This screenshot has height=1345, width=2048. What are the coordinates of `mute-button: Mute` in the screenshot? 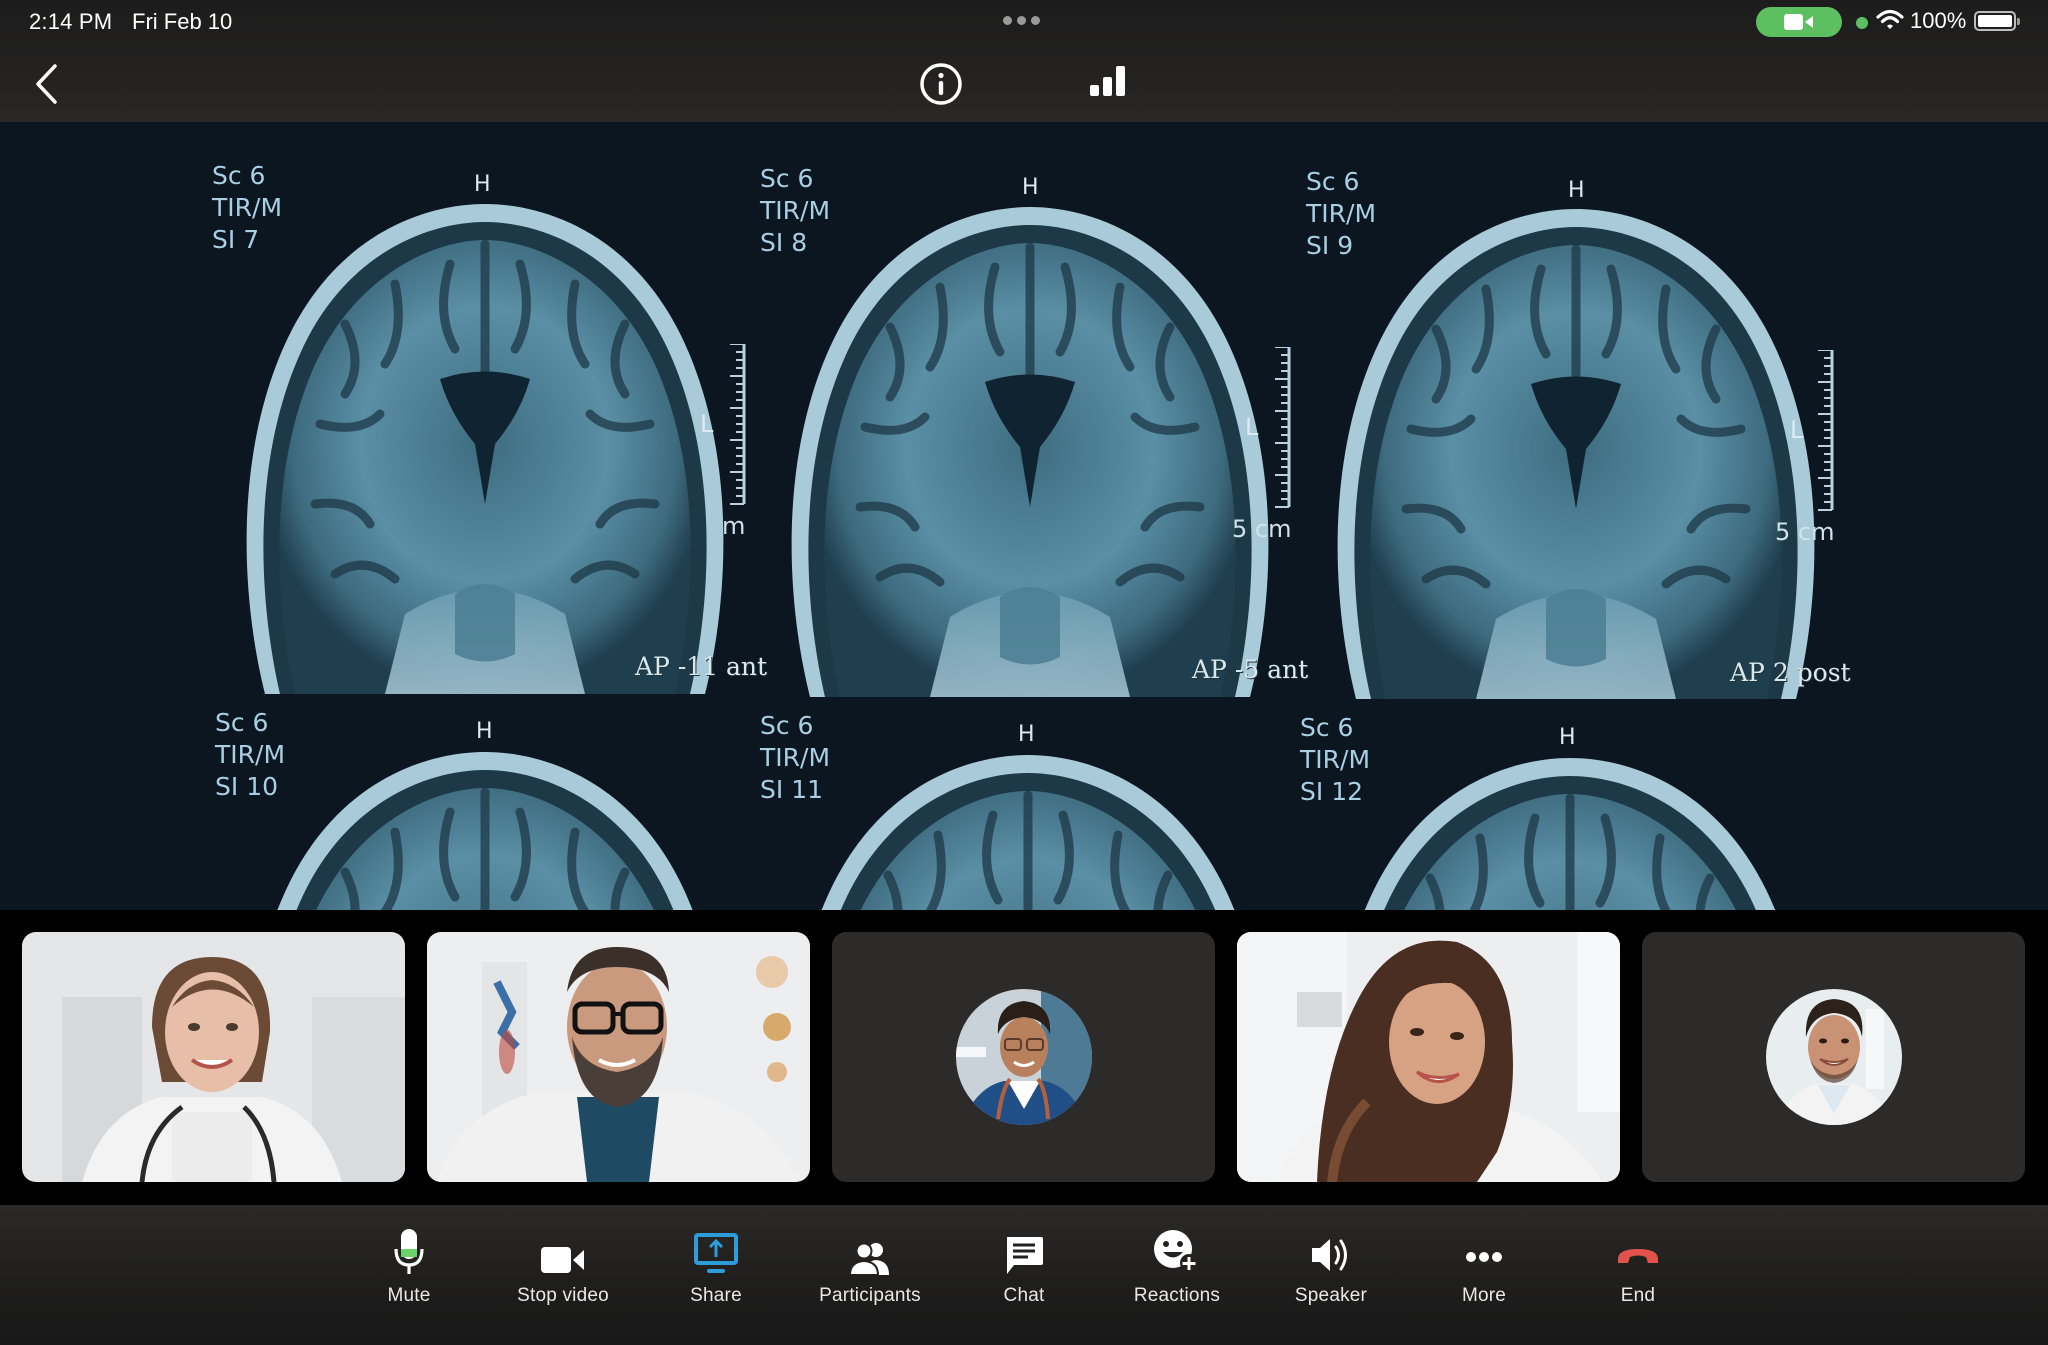 It's located at (409, 1274).